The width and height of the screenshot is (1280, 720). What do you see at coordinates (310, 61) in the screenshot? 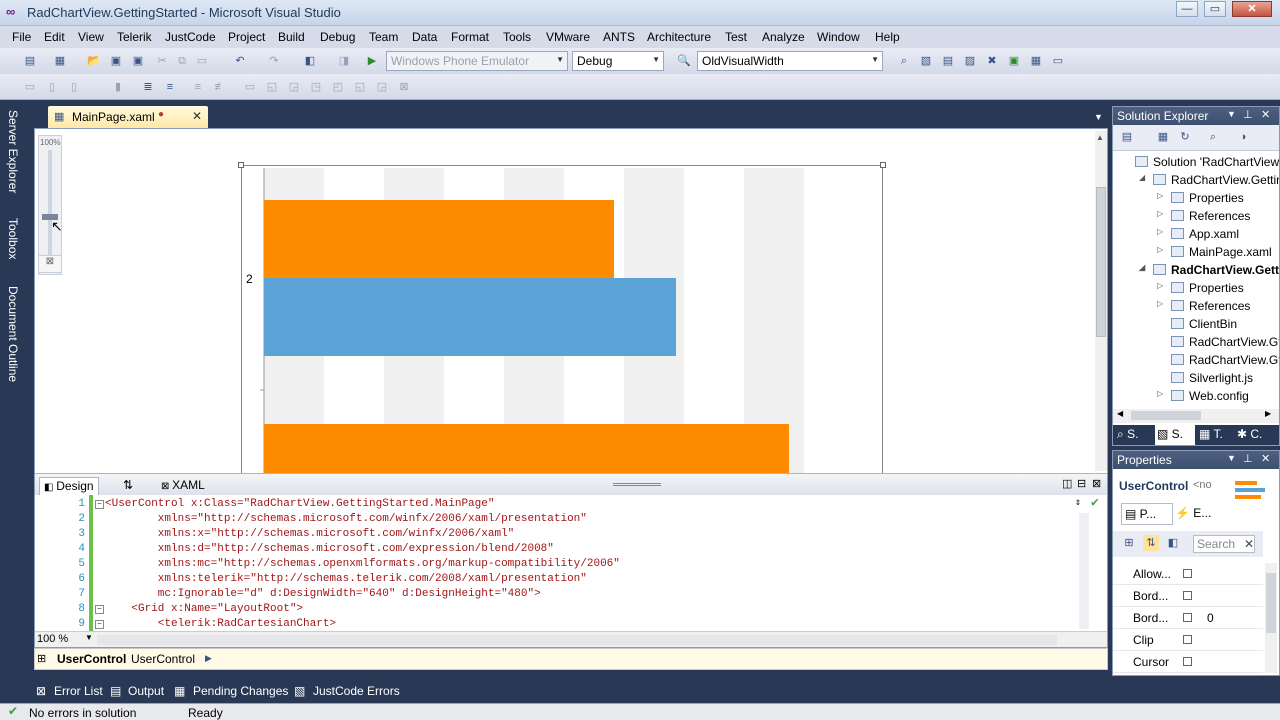
I see `navigate-backward-icon: ◧` at bounding box center [310, 61].